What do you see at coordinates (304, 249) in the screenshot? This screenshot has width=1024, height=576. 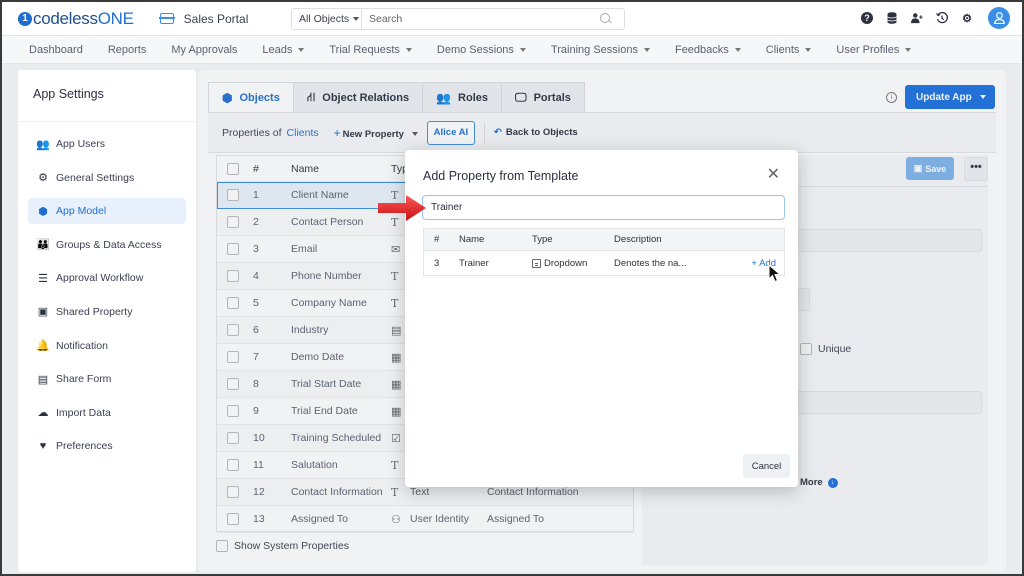 I see `property-name: Email` at bounding box center [304, 249].